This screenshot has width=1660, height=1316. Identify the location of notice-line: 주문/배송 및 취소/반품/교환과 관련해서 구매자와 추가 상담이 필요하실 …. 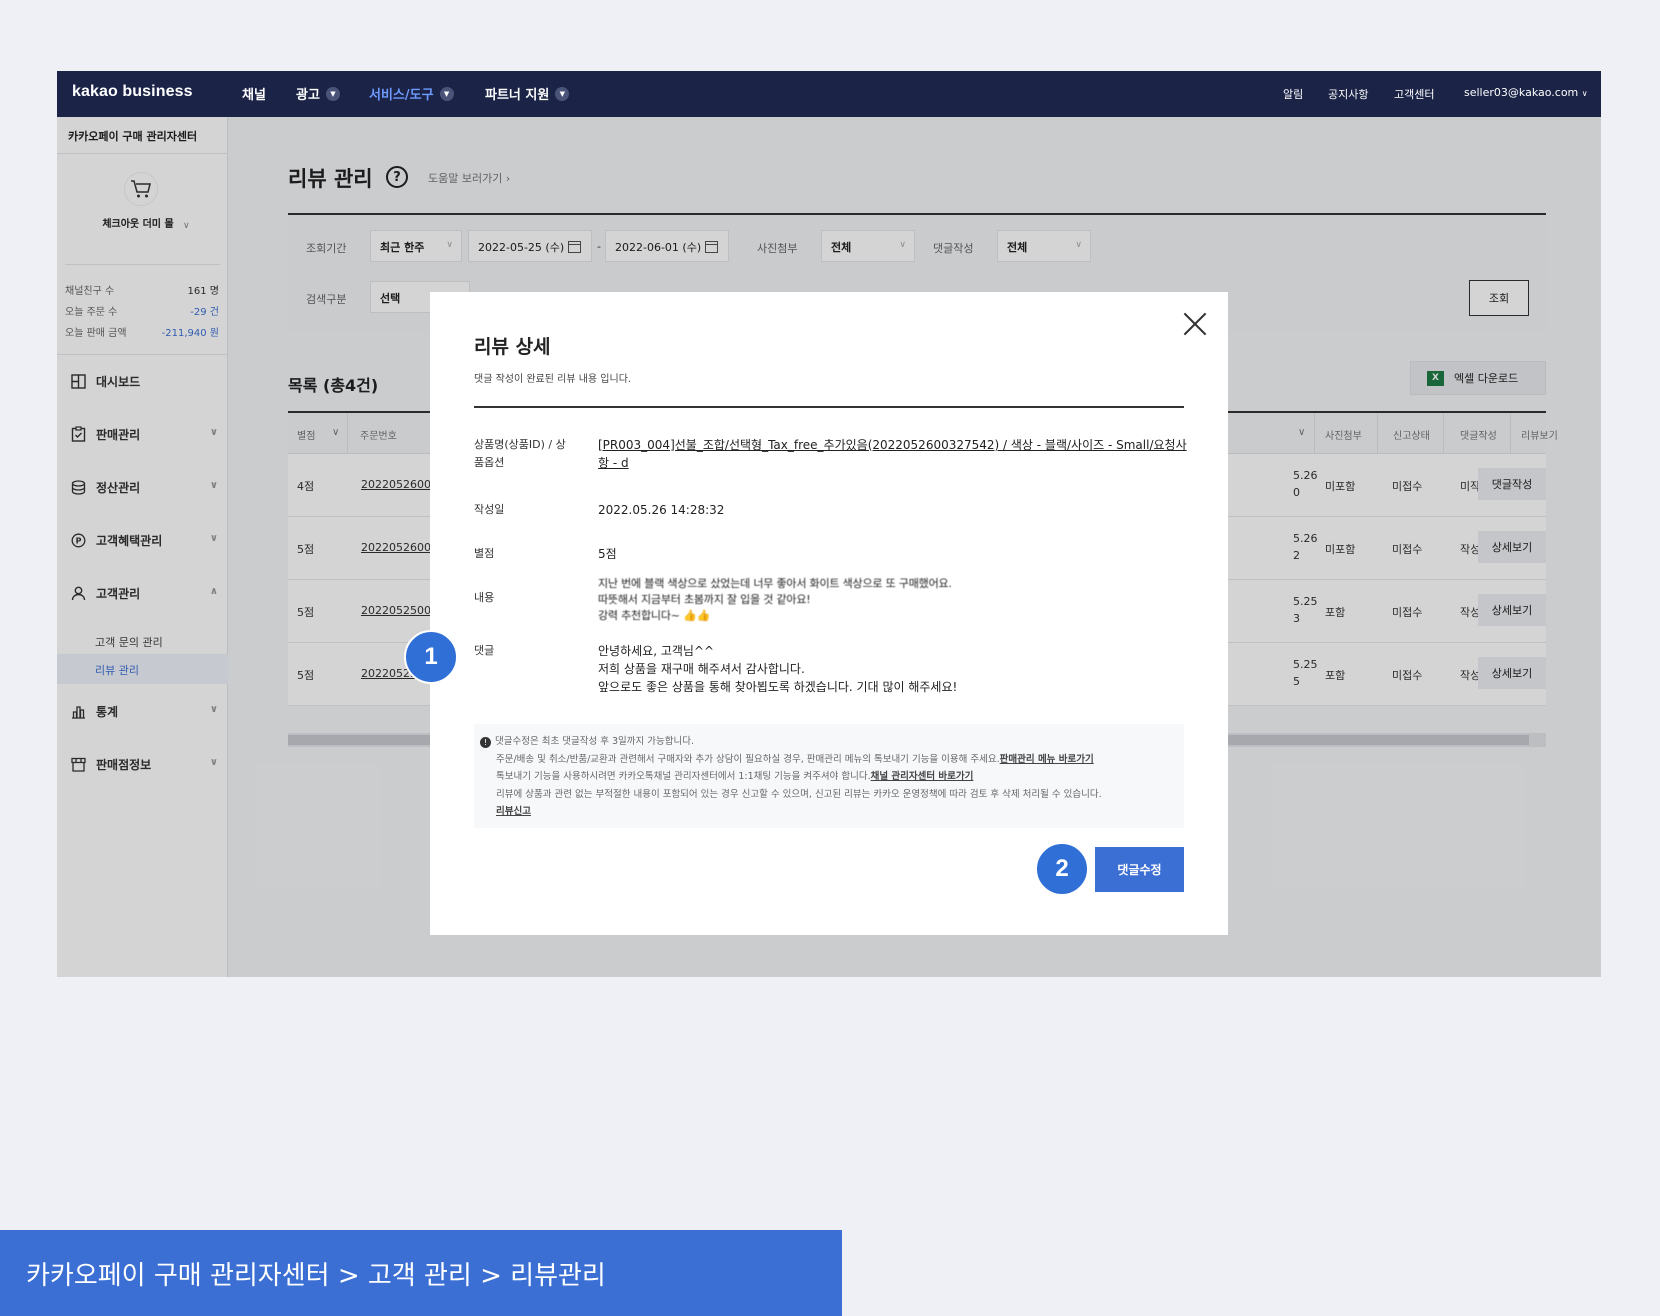
(748, 759).